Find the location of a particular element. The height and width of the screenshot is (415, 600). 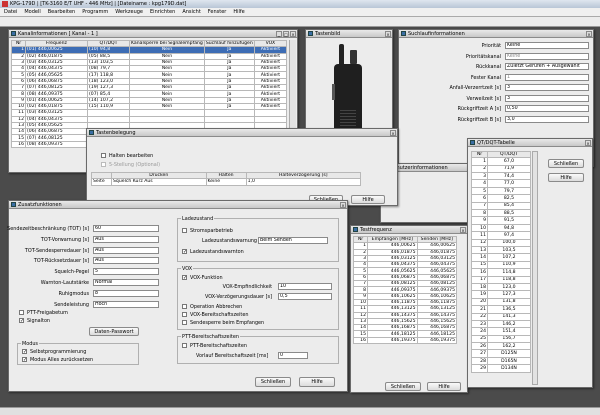

charge-warning-tone-checkbox: ✓ is located at coordinates (184, 252).